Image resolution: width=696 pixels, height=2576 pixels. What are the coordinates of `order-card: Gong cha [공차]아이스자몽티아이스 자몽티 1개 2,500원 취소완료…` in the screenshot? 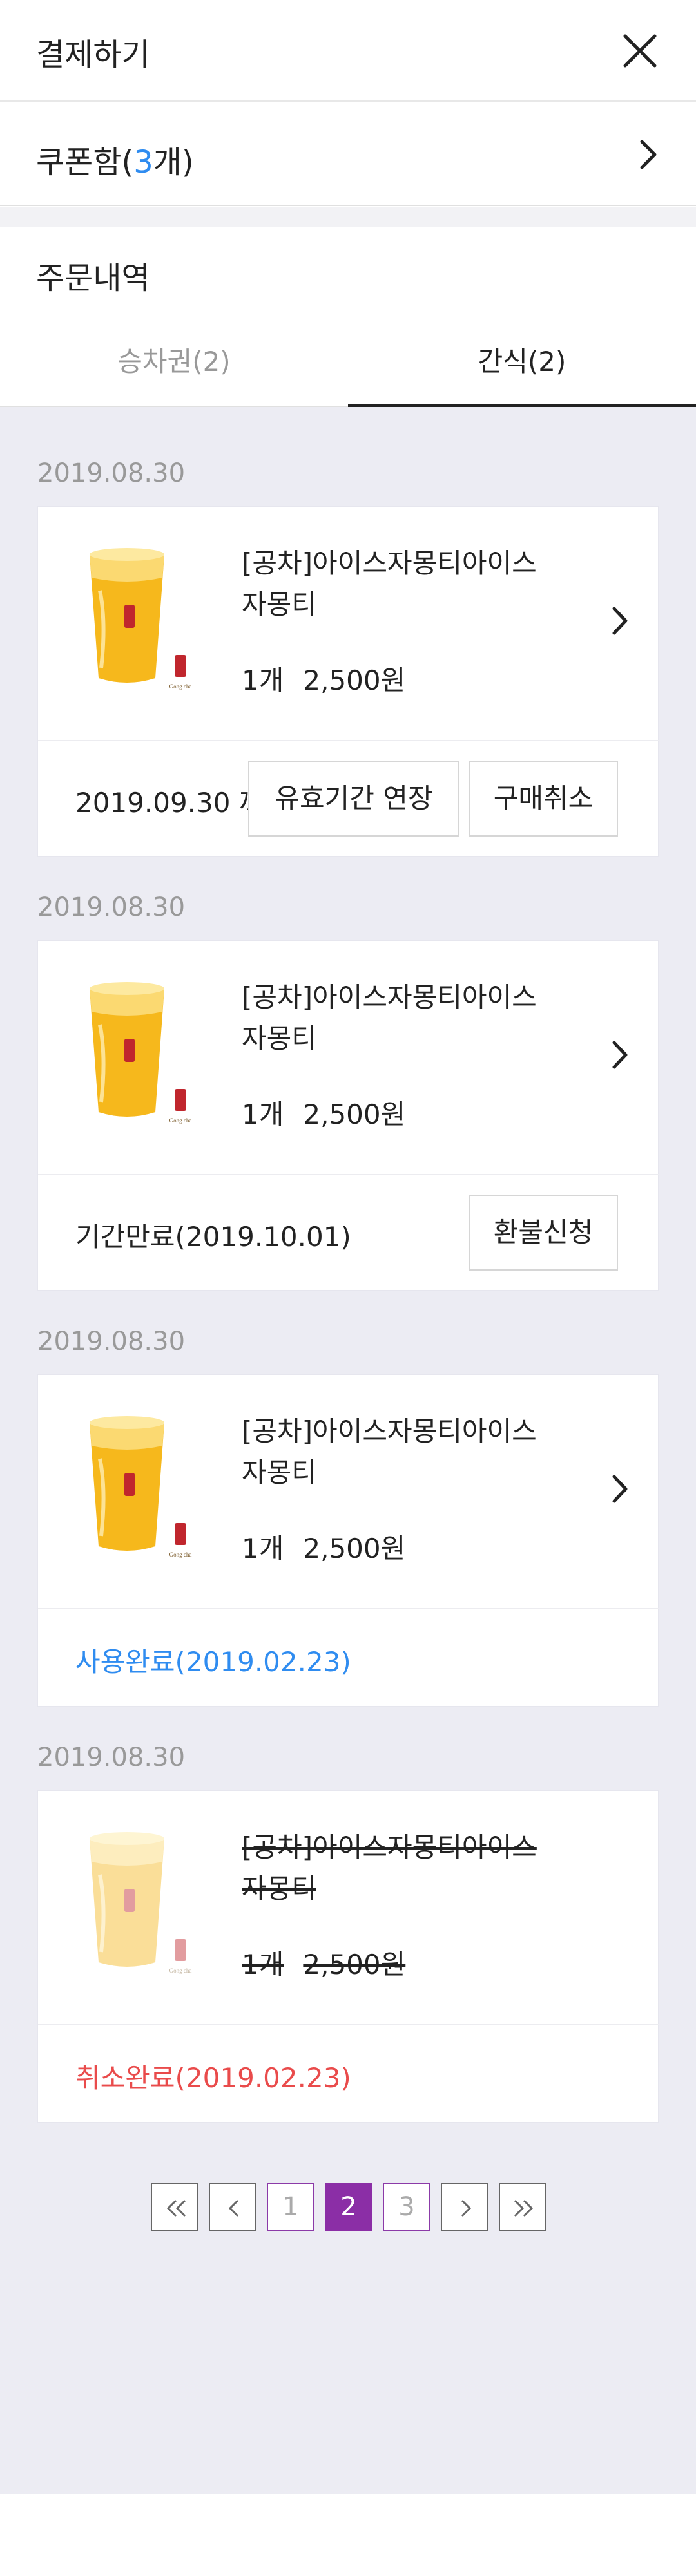 It's located at (348, 1956).